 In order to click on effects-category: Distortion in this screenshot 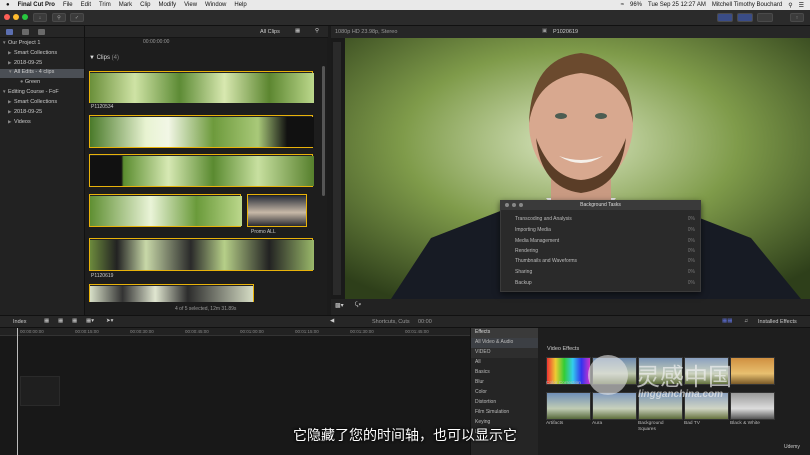, I will do `click(504, 403)`.